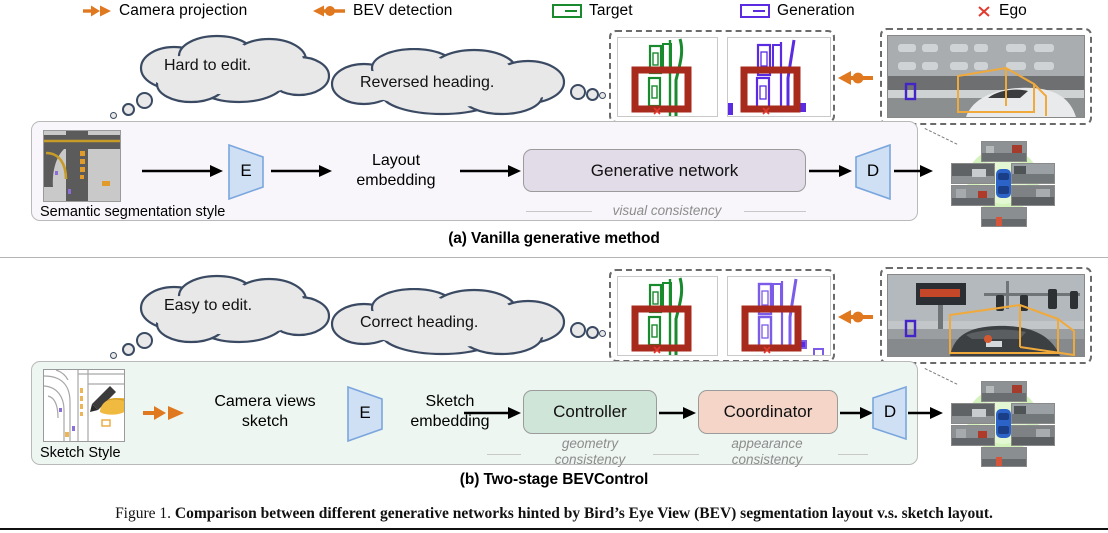  I want to click on bev-detection-arrow-b, so click(856, 319).